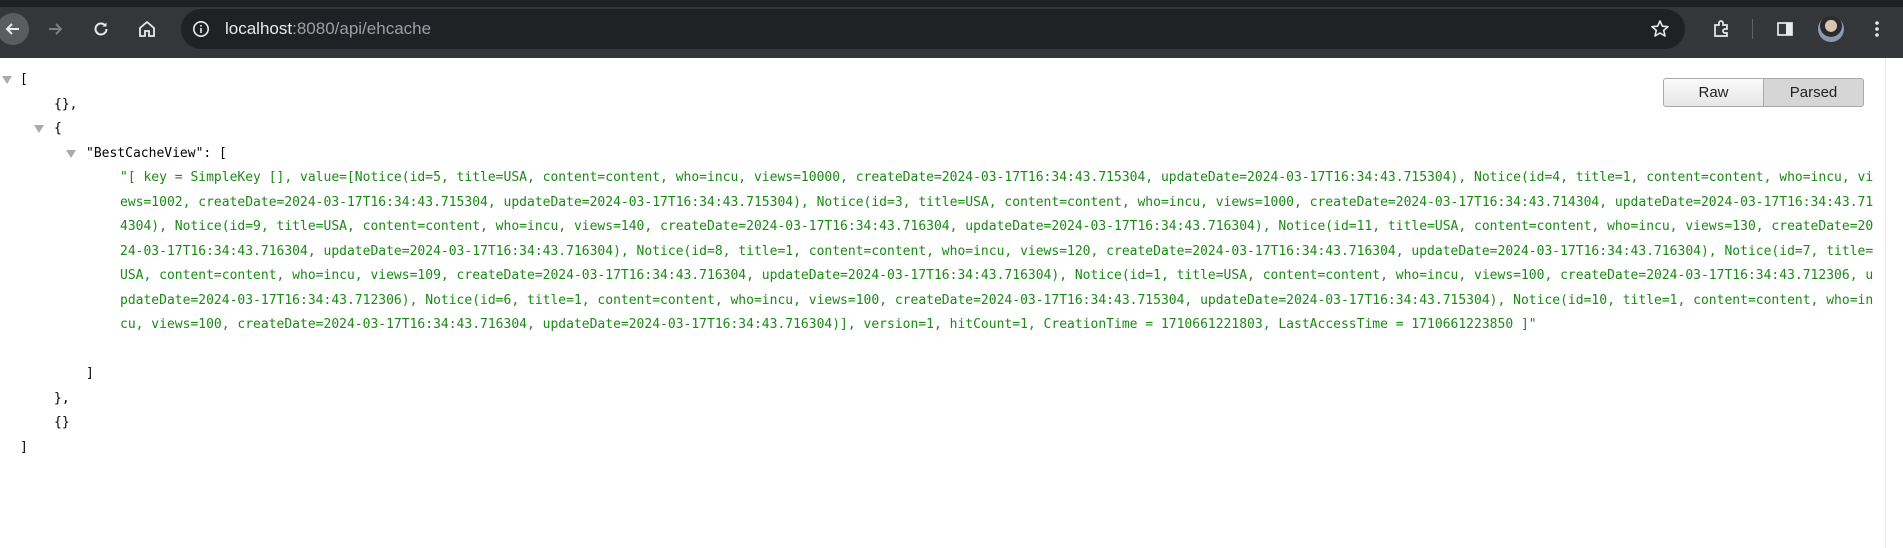  Describe the element at coordinates (14, 29) in the screenshot. I see `back-icon` at that location.